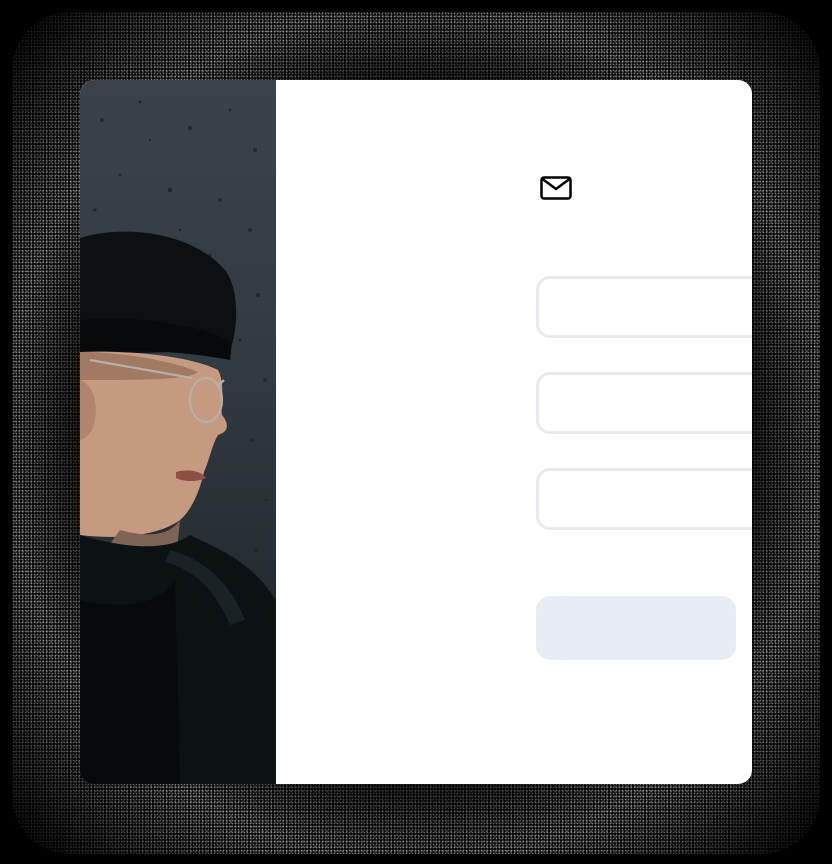  I want to click on submit-button, so click(636, 628).